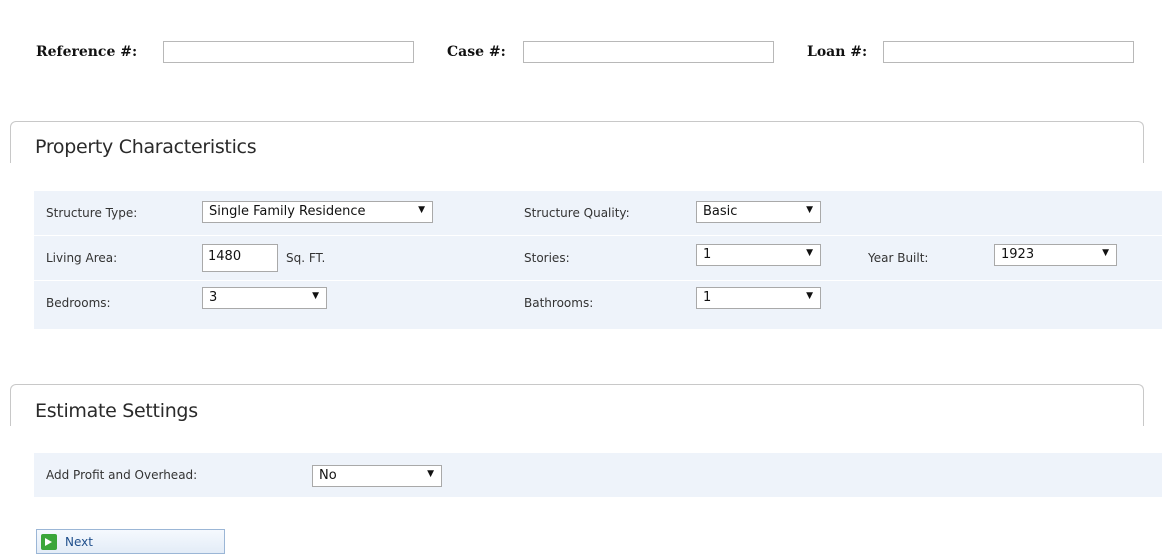 Image resolution: width=1162 pixels, height=554 pixels. What do you see at coordinates (1055, 255) in the screenshot?
I see `year-built-select: 1923 ▼` at bounding box center [1055, 255].